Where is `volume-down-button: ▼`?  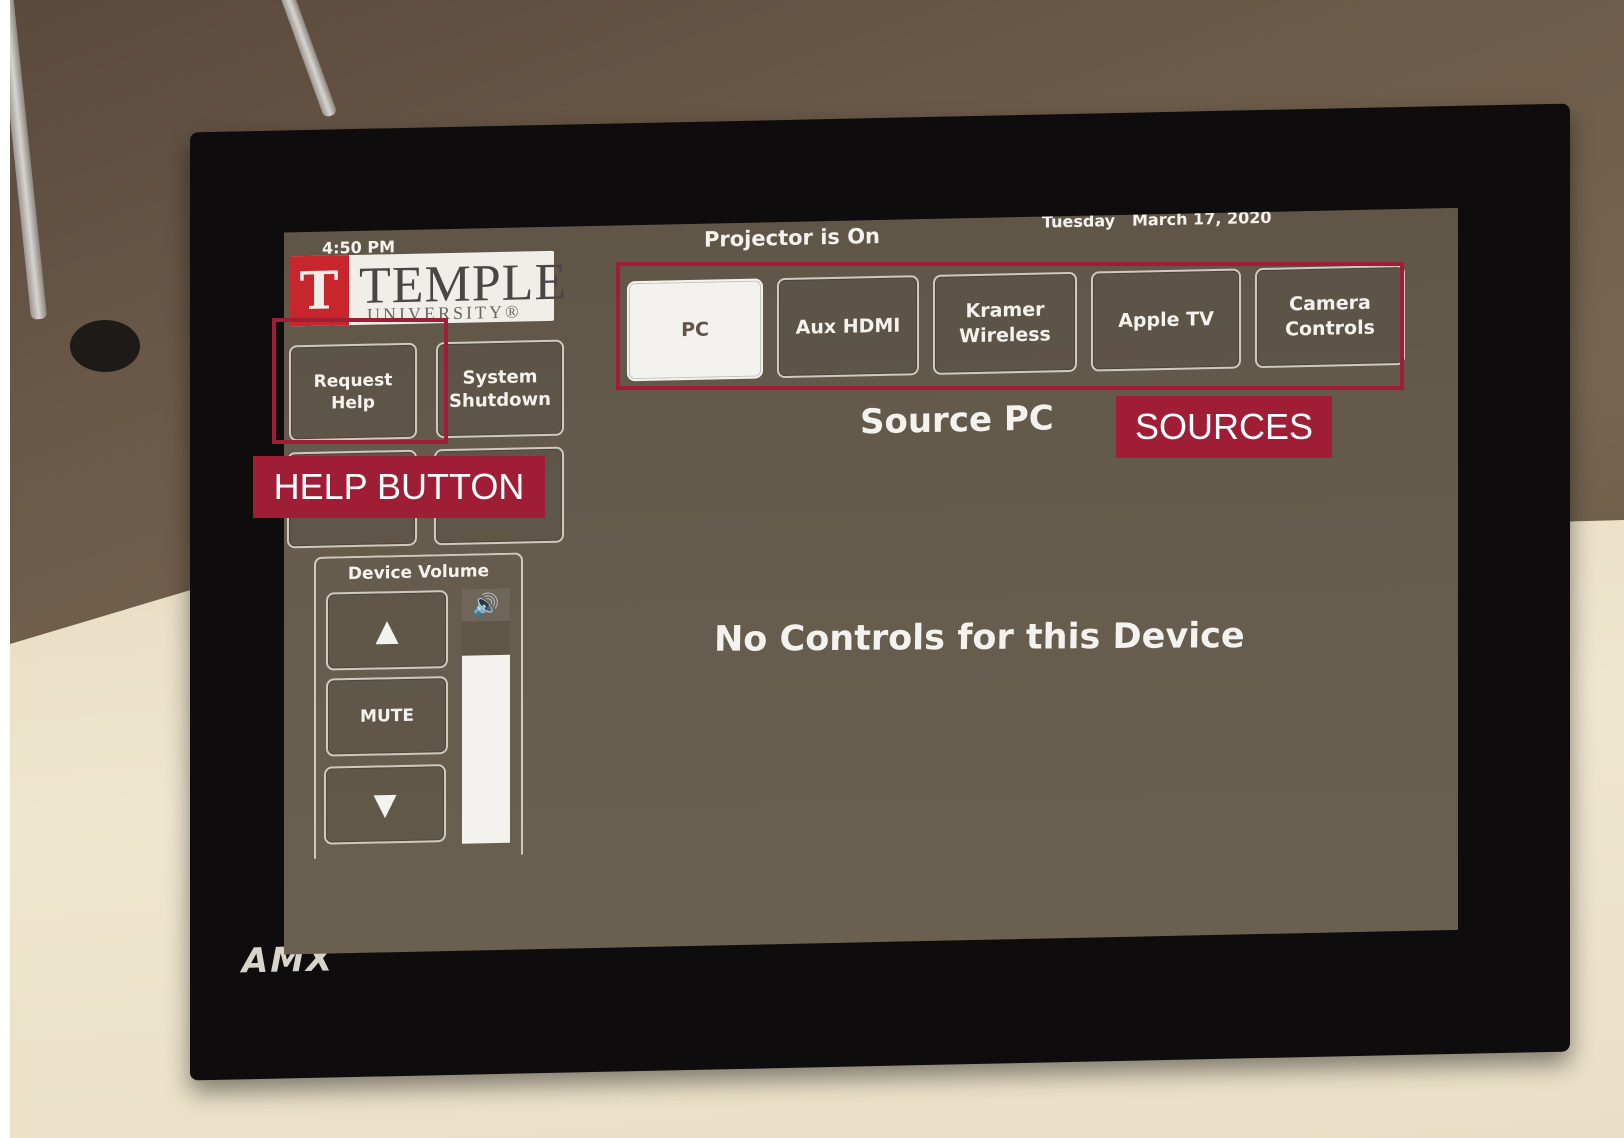
volume-down-button: ▼ is located at coordinates (385, 804).